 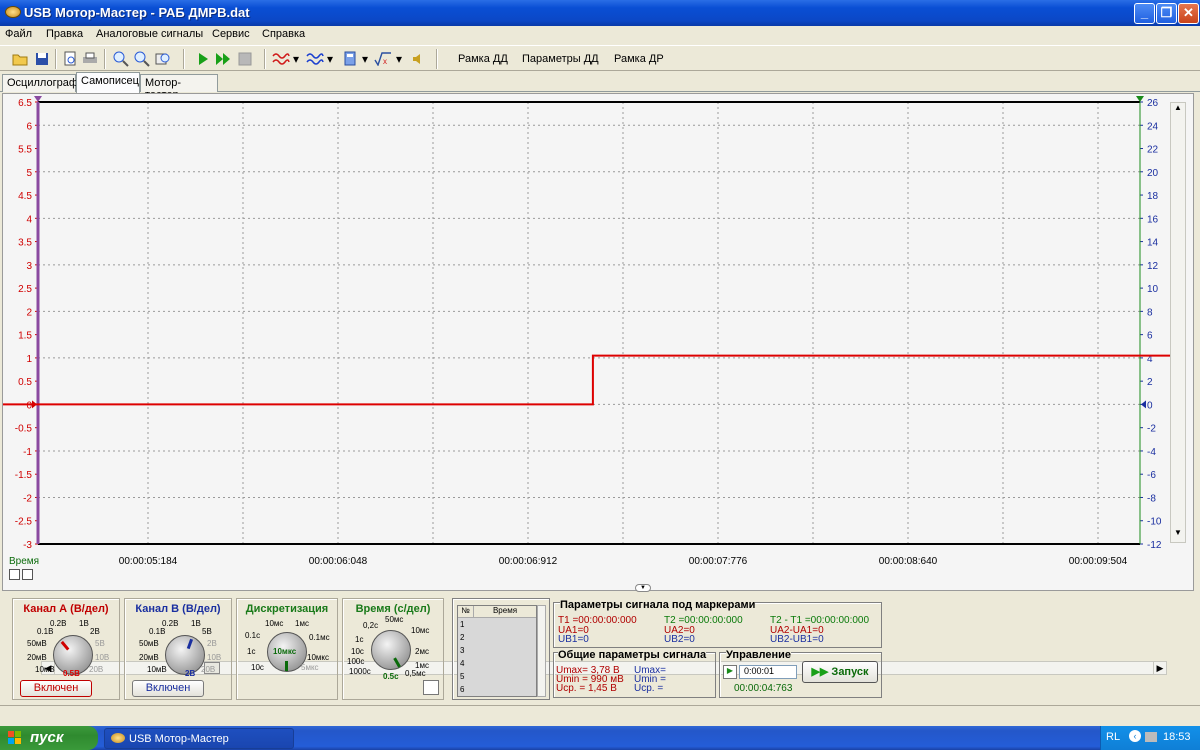 I want to click on y-tick-right: 2, so click(x=1150, y=382).